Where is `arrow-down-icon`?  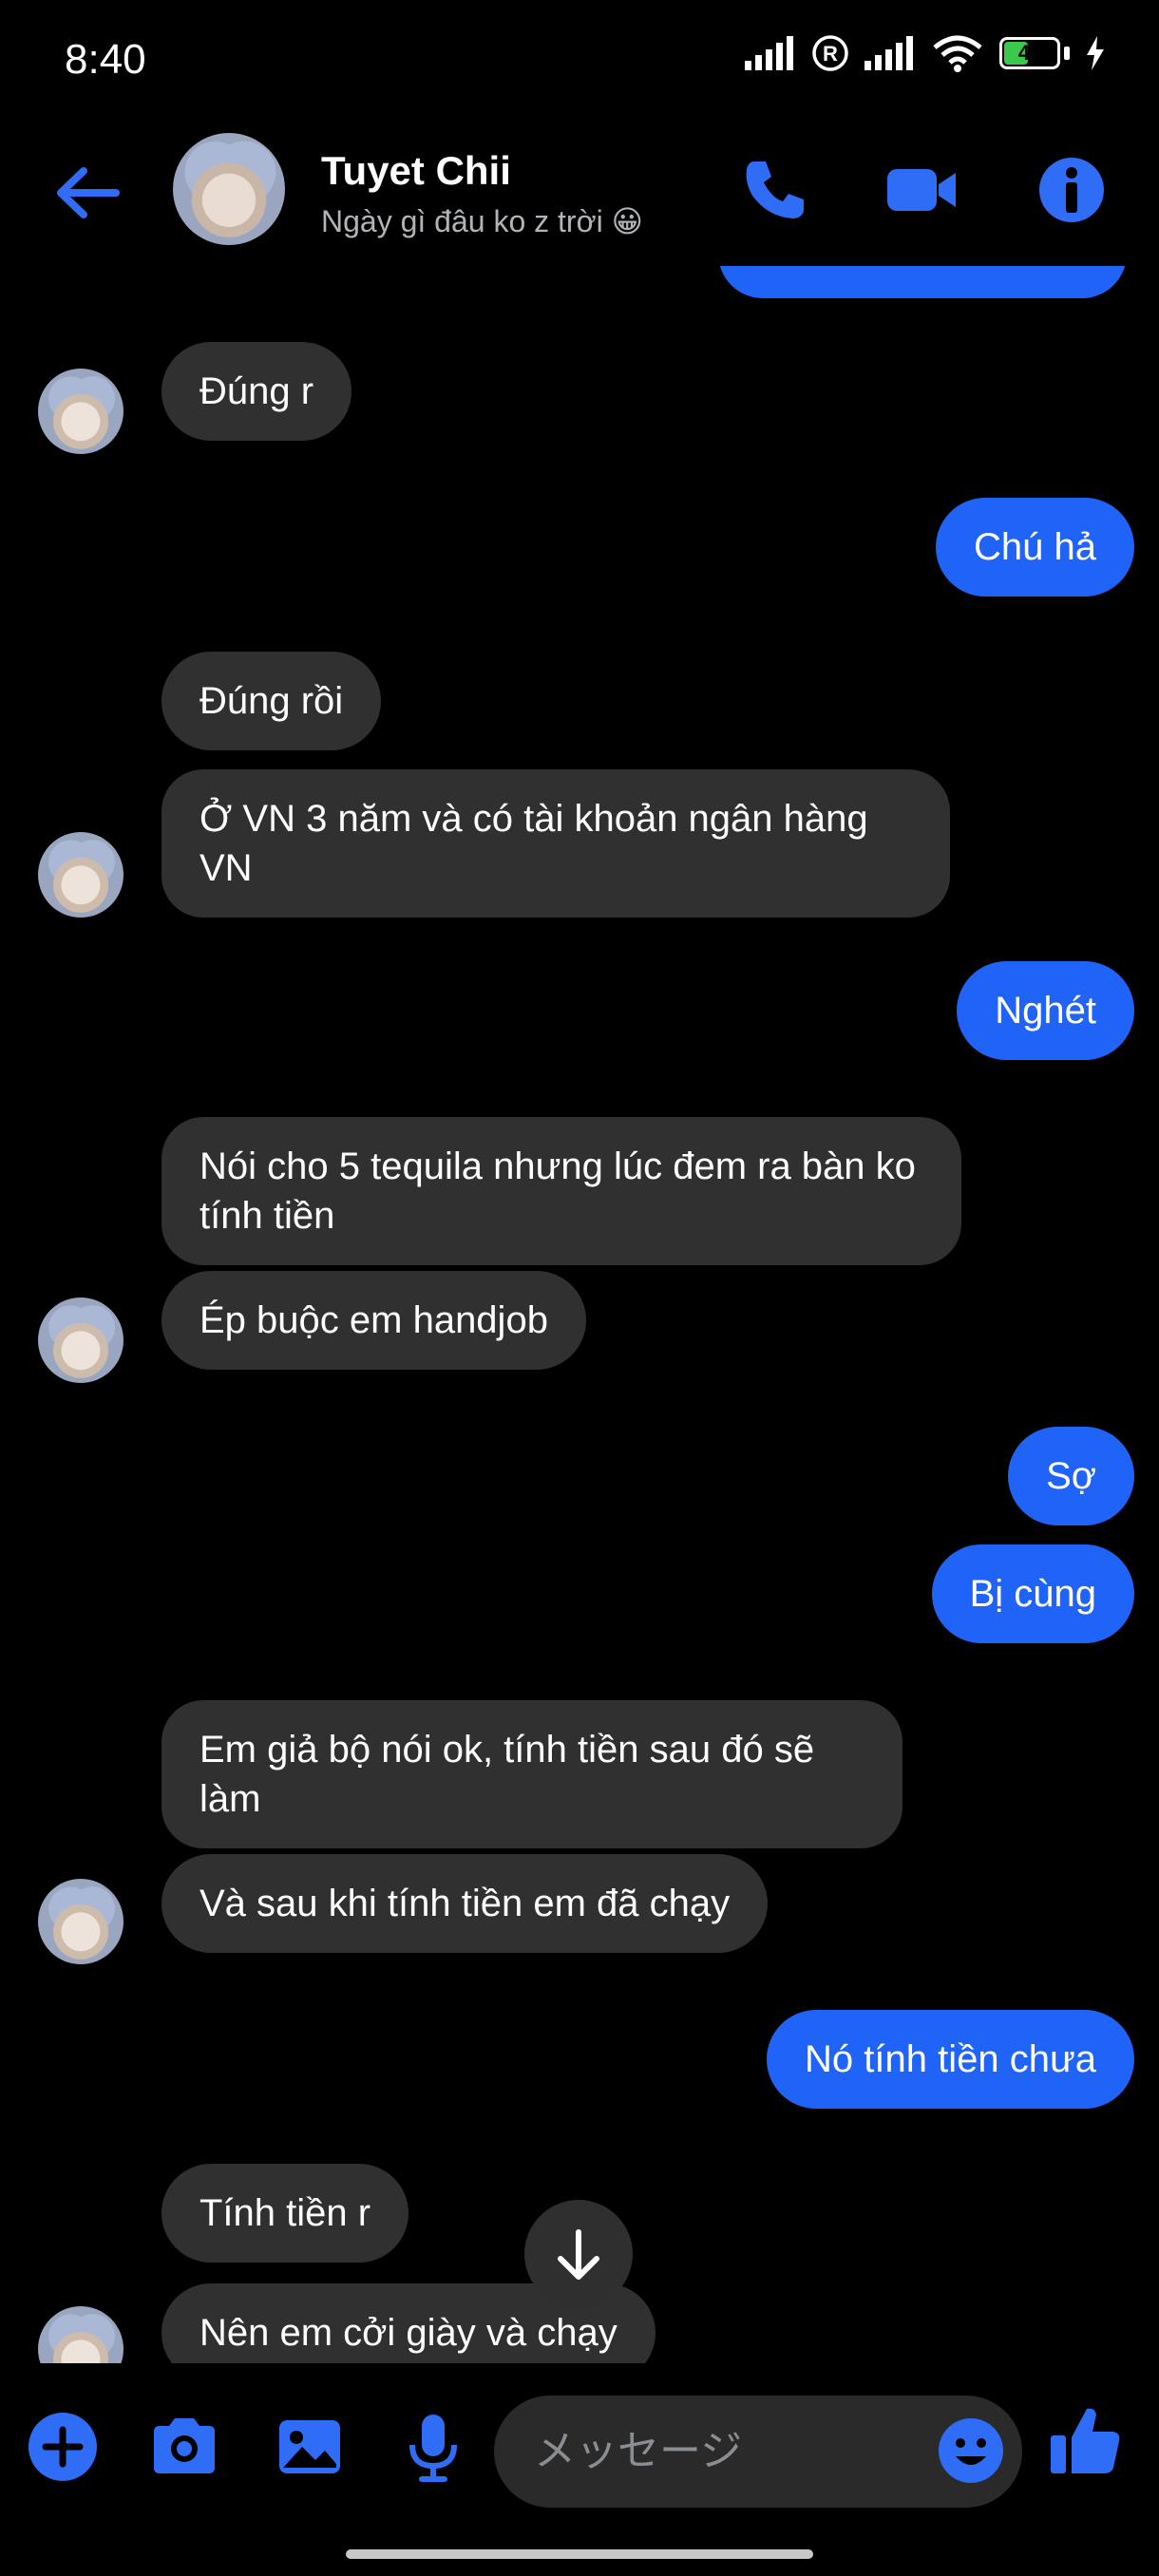 arrow-down-icon is located at coordinates (578, 2254).